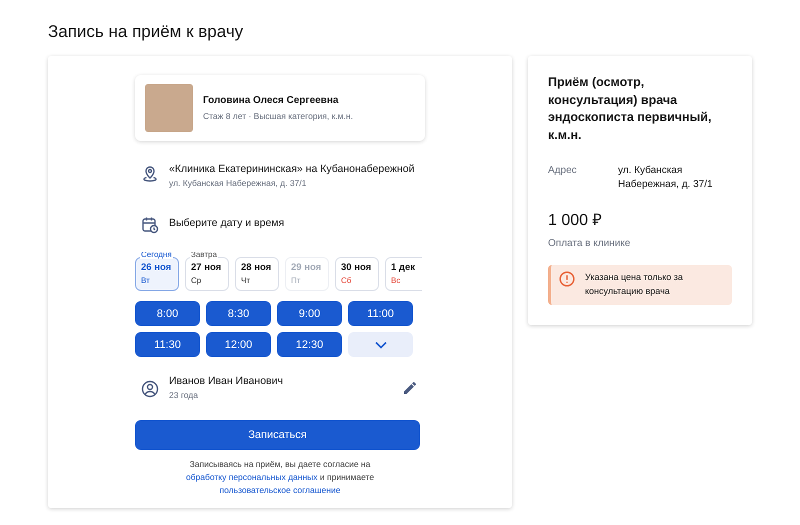 The width and height of the screenshot is (800, 525). I want to click on clinic-address: ул. Кубанская Набережная, д. 37/1, so click(238, 183).